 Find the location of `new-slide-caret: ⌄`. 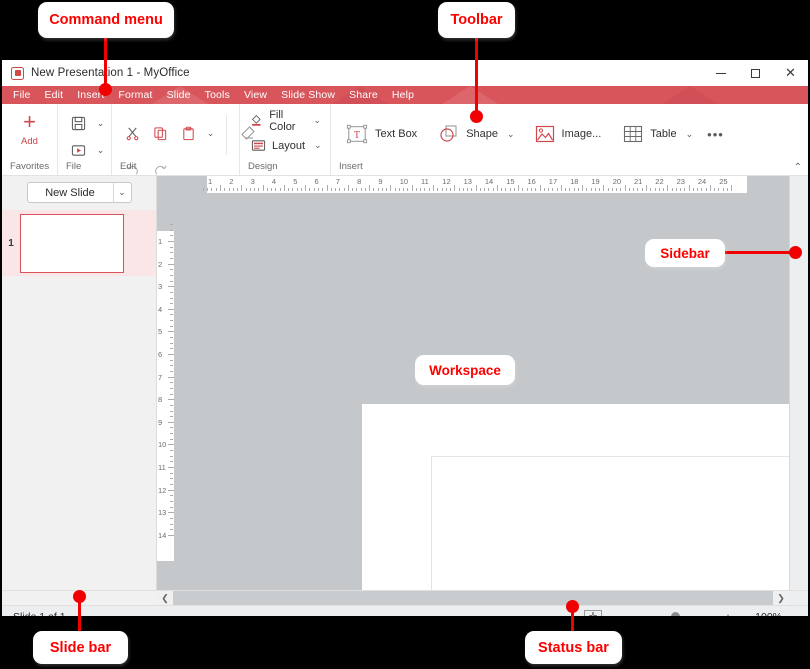

new-slide-caret: ⌄ is located at coordinates (121, 192).